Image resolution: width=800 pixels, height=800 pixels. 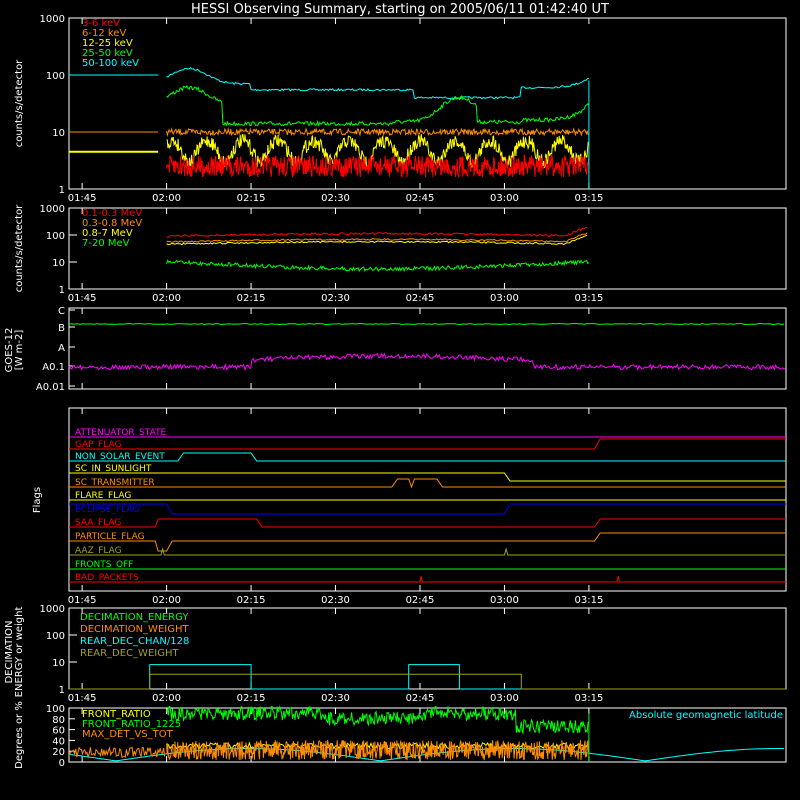 I want to click on y-tick-label: B, so click(x=61, y=328).